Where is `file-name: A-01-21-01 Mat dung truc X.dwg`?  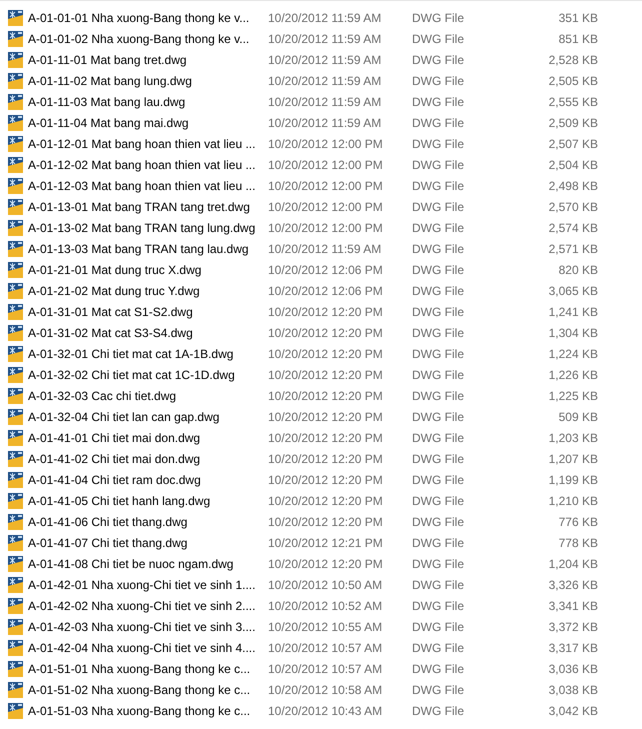
file-name: A-01-21-01 Mat dung truc X.dwg is located at coordinates (148, 269).